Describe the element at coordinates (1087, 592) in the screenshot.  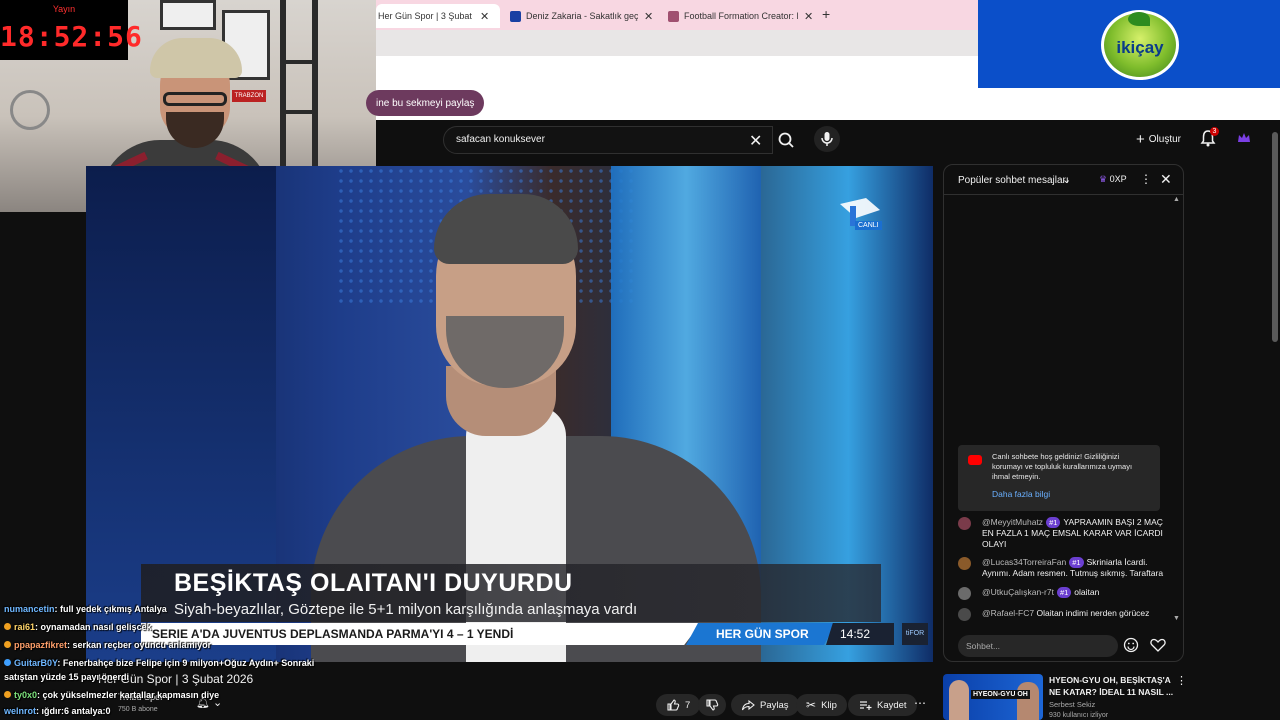
I see `chat-text: olaitan` at that location.